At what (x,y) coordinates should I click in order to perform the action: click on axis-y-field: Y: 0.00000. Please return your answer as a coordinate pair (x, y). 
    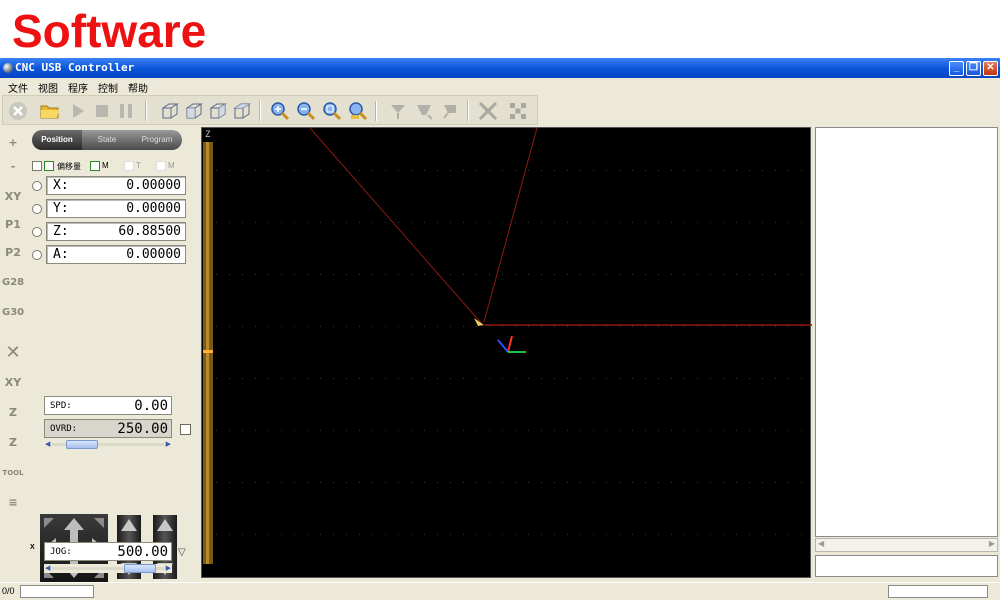
    Looking at the image, I should click on (116, 208).